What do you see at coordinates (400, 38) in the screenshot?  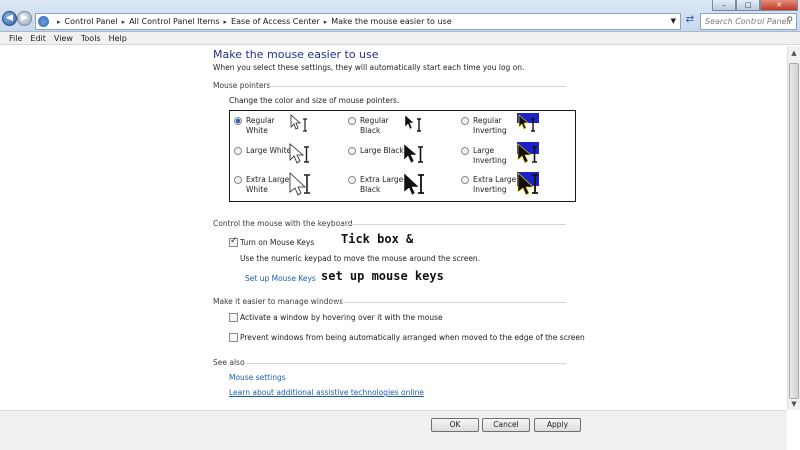 I see `menu-bar: File Edit View Tools Help` at bounding box center [400, 38].